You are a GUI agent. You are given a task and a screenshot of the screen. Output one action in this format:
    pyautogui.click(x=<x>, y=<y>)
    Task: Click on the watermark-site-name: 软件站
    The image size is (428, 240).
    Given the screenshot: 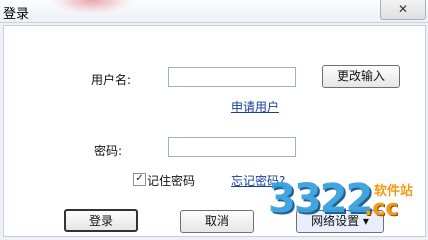 What is the action you would take?
    pyautogui.click(x=394, y=191)
    